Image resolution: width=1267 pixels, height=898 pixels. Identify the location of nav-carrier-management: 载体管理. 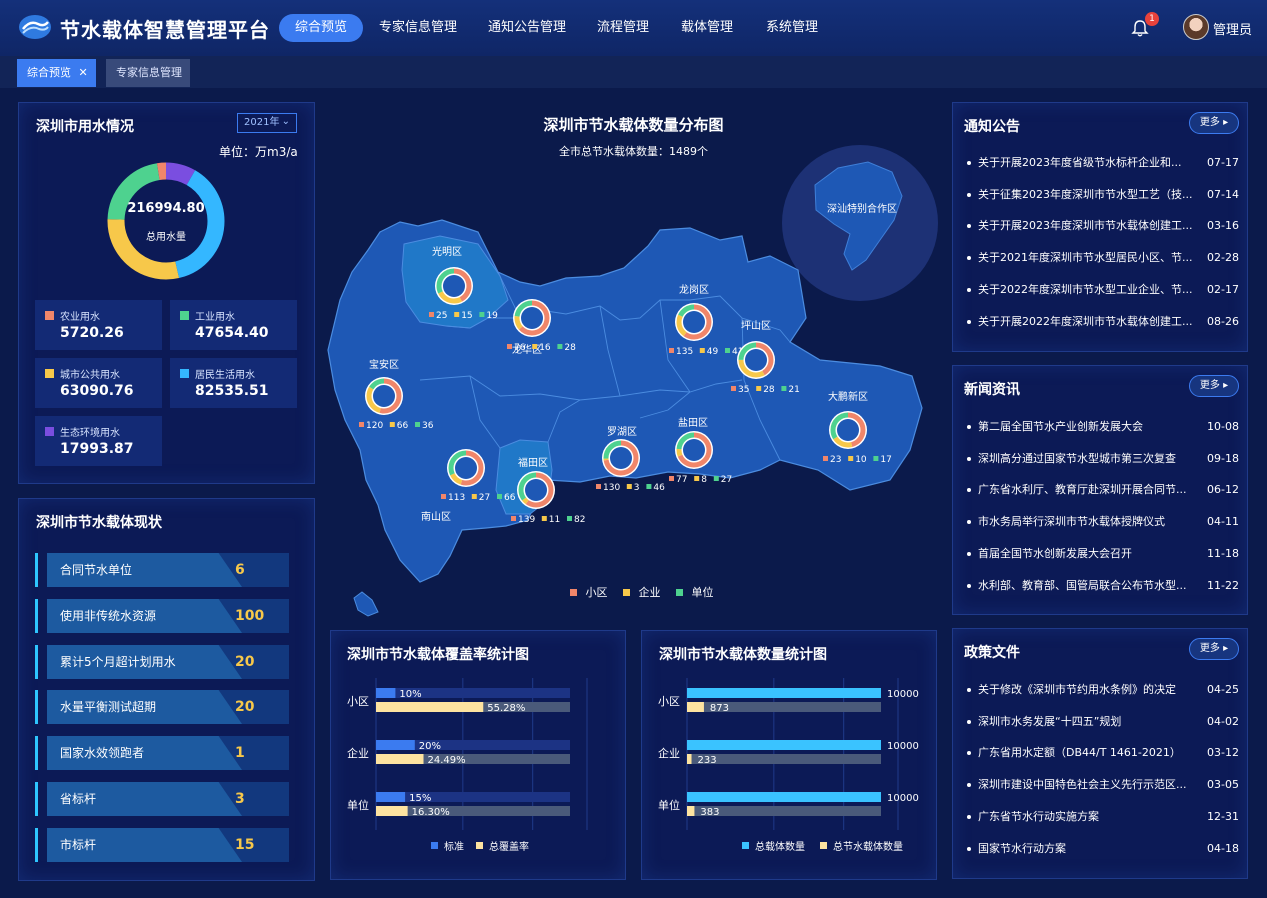
(707, 28).